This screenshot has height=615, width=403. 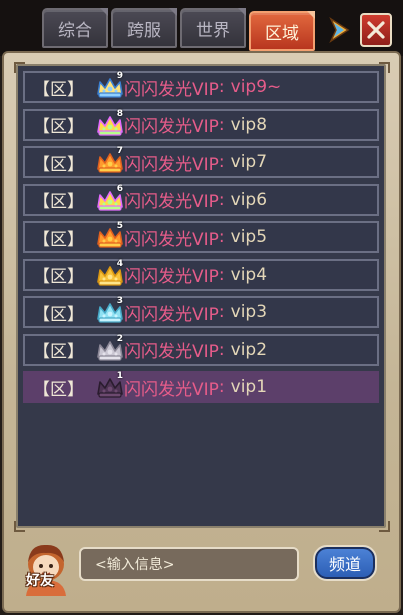 I want to click on vip-level-badge: 9, so click(x=119, y=76).